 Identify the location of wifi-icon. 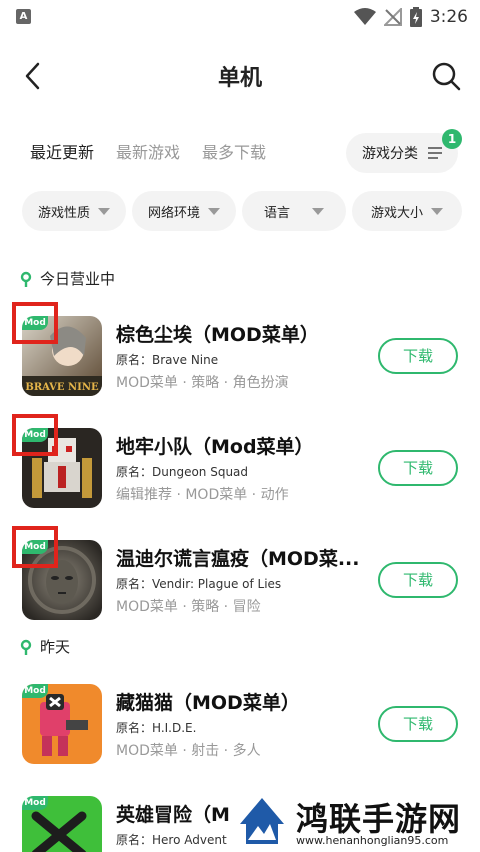
(364, 16).